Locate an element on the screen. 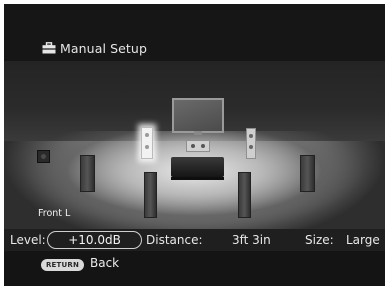 The image size is (386, 289). surround-right-speaker is located at coordinates (307, 173).